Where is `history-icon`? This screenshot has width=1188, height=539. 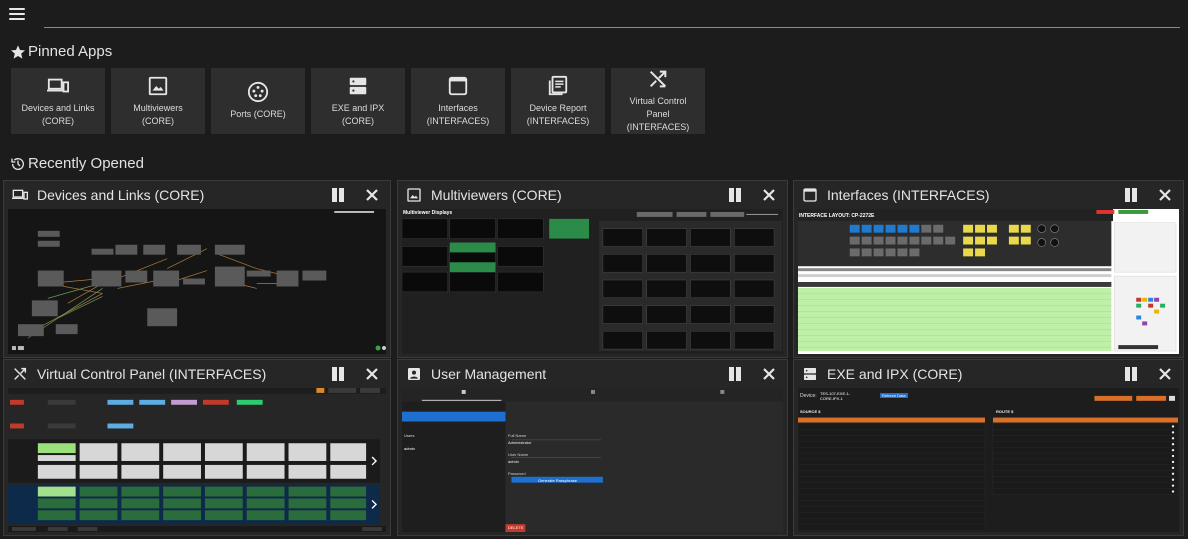
history-icon is located at coordinates (17, 163).